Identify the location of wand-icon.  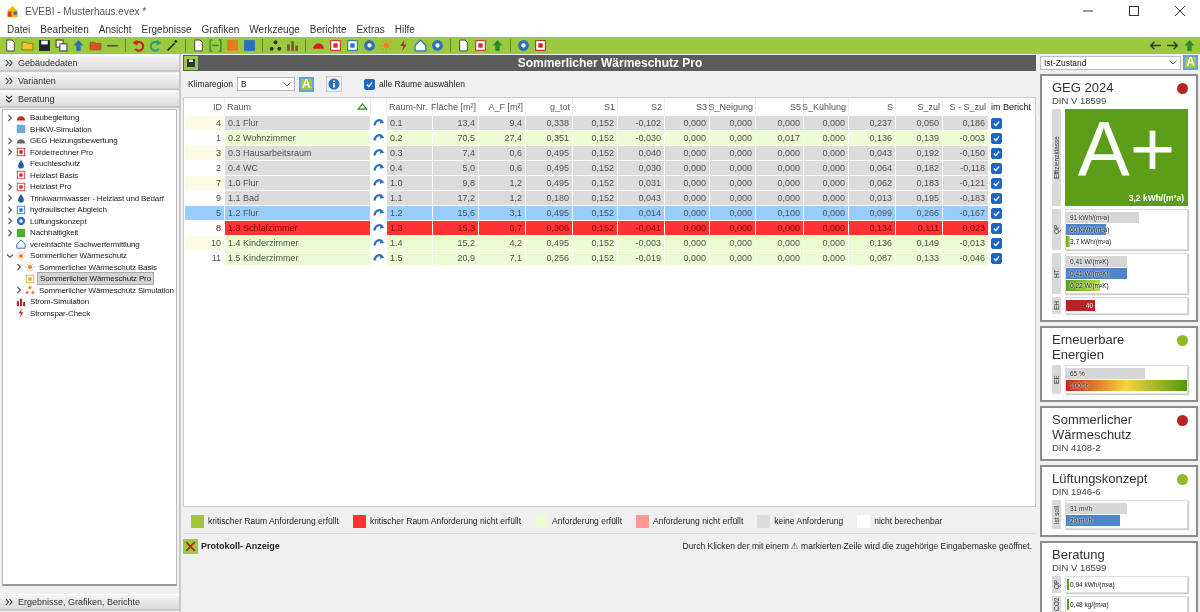
(172, 45).